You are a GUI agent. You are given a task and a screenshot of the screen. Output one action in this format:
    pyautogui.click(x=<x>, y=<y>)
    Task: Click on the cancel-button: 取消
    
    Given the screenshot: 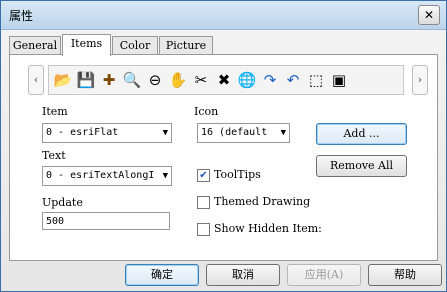 What is the action you would take?
    pyautogui.click(x=243, y=275)
    